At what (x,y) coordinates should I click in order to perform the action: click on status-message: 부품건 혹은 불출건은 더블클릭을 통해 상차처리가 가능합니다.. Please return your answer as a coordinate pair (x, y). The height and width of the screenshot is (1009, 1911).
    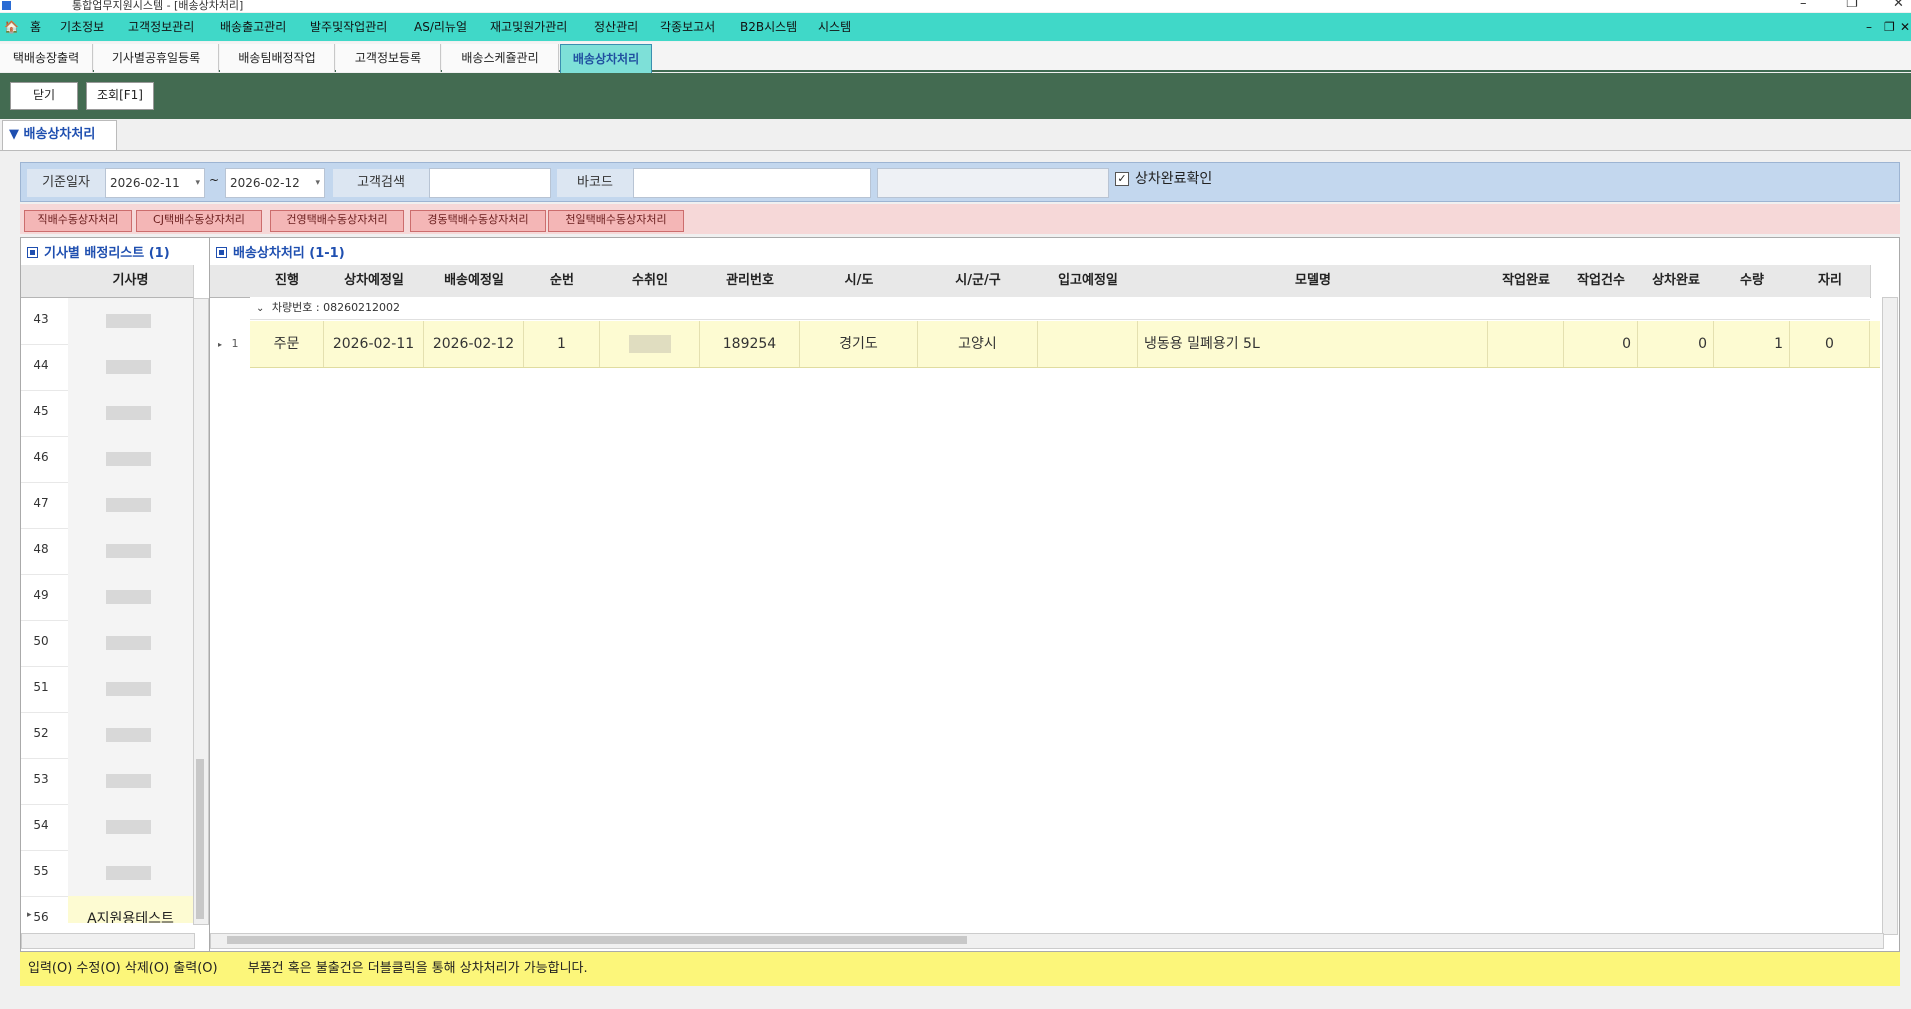
    Looking at the image, I should click on (417, 968).